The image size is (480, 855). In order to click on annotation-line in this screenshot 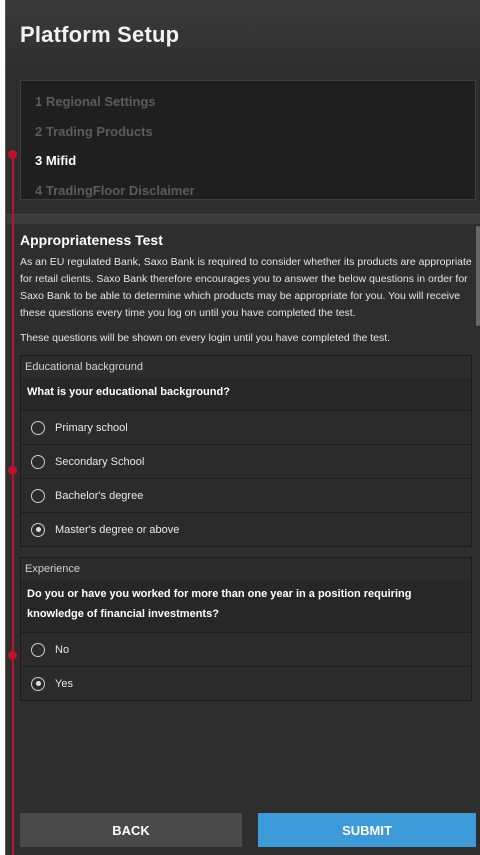, I will do `click(13, 504)`.